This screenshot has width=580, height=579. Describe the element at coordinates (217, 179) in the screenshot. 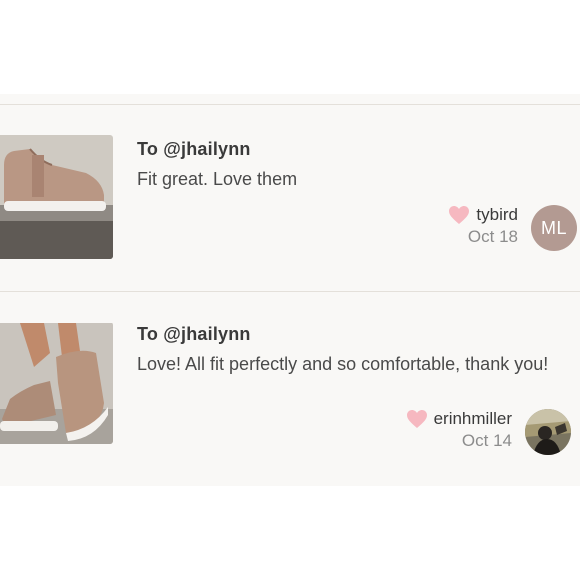

I see `review-comment: Fit great. Love them` at that location.